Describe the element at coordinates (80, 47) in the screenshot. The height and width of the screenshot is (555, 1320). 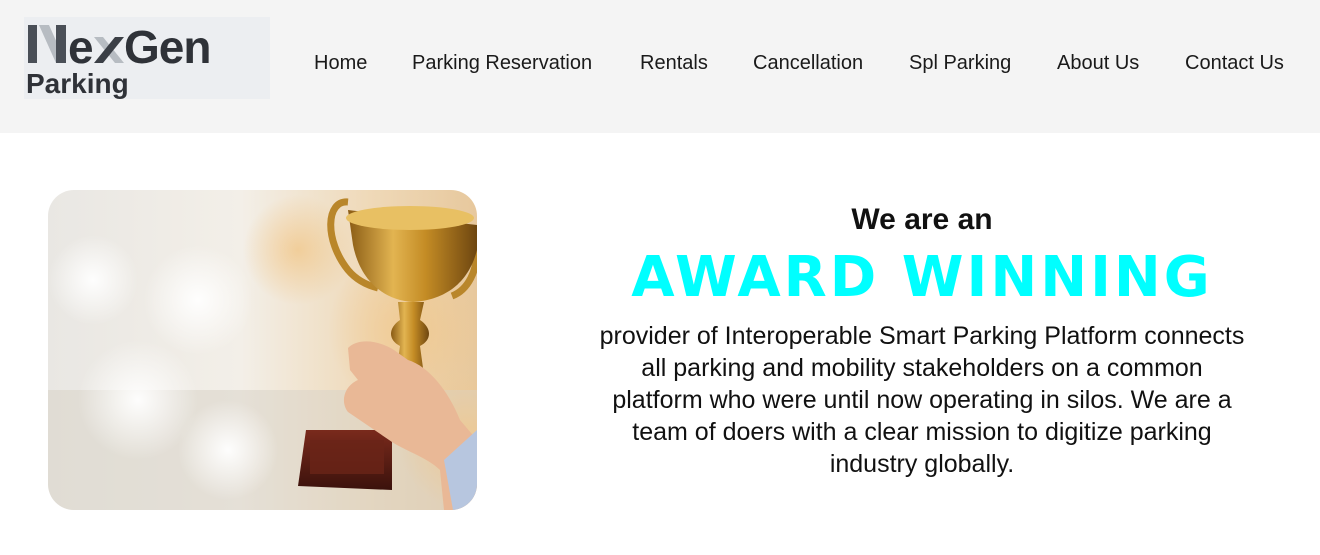
I see `svg-text: e` at that location.